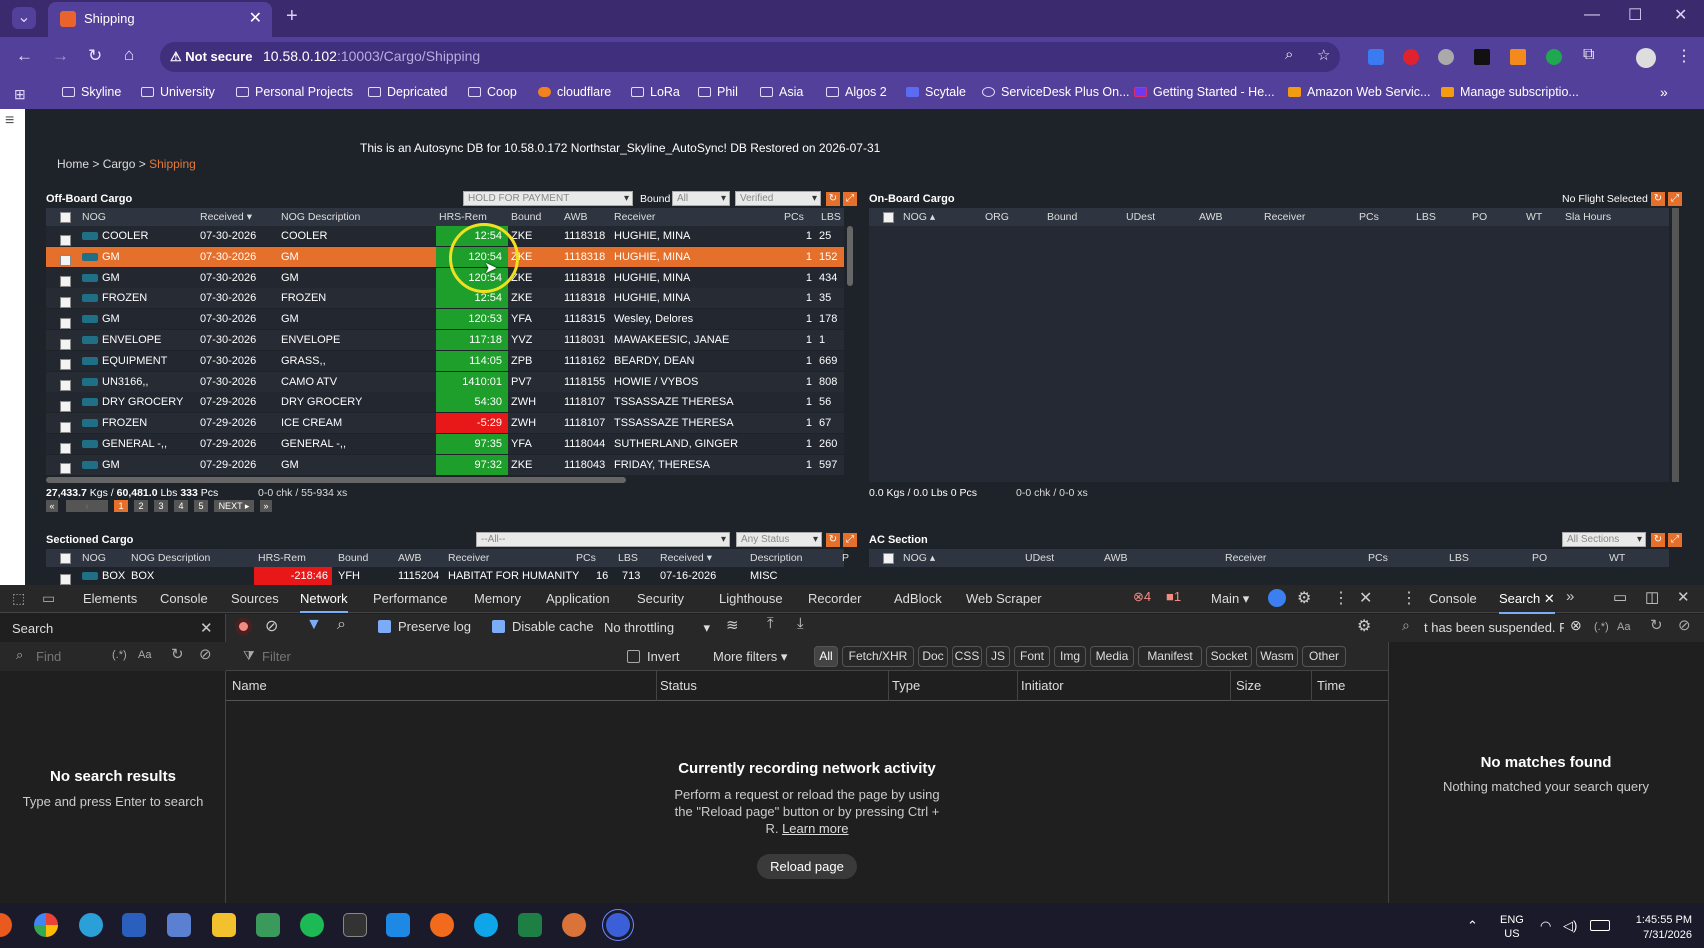 The width and height of the screenshot is (1704, 948). What do you see at coordinates (224, 925) in the screenshot?
I see `app-explorer-icon` at bounding box center [224, 925].